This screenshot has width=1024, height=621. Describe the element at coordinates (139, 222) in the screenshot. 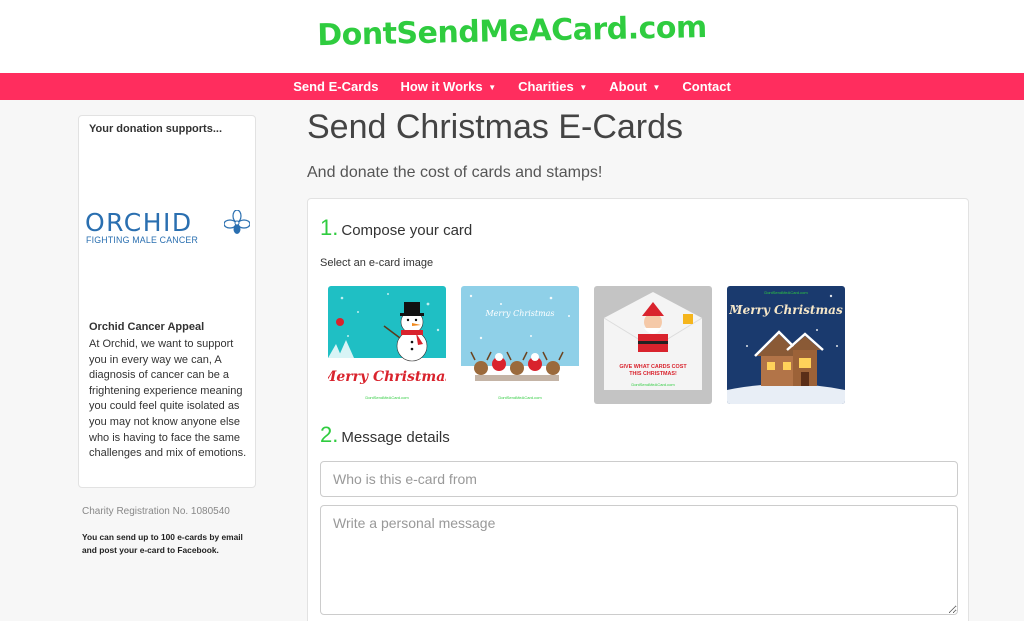

I see `charity-logo-word: ORCHID` at that location.